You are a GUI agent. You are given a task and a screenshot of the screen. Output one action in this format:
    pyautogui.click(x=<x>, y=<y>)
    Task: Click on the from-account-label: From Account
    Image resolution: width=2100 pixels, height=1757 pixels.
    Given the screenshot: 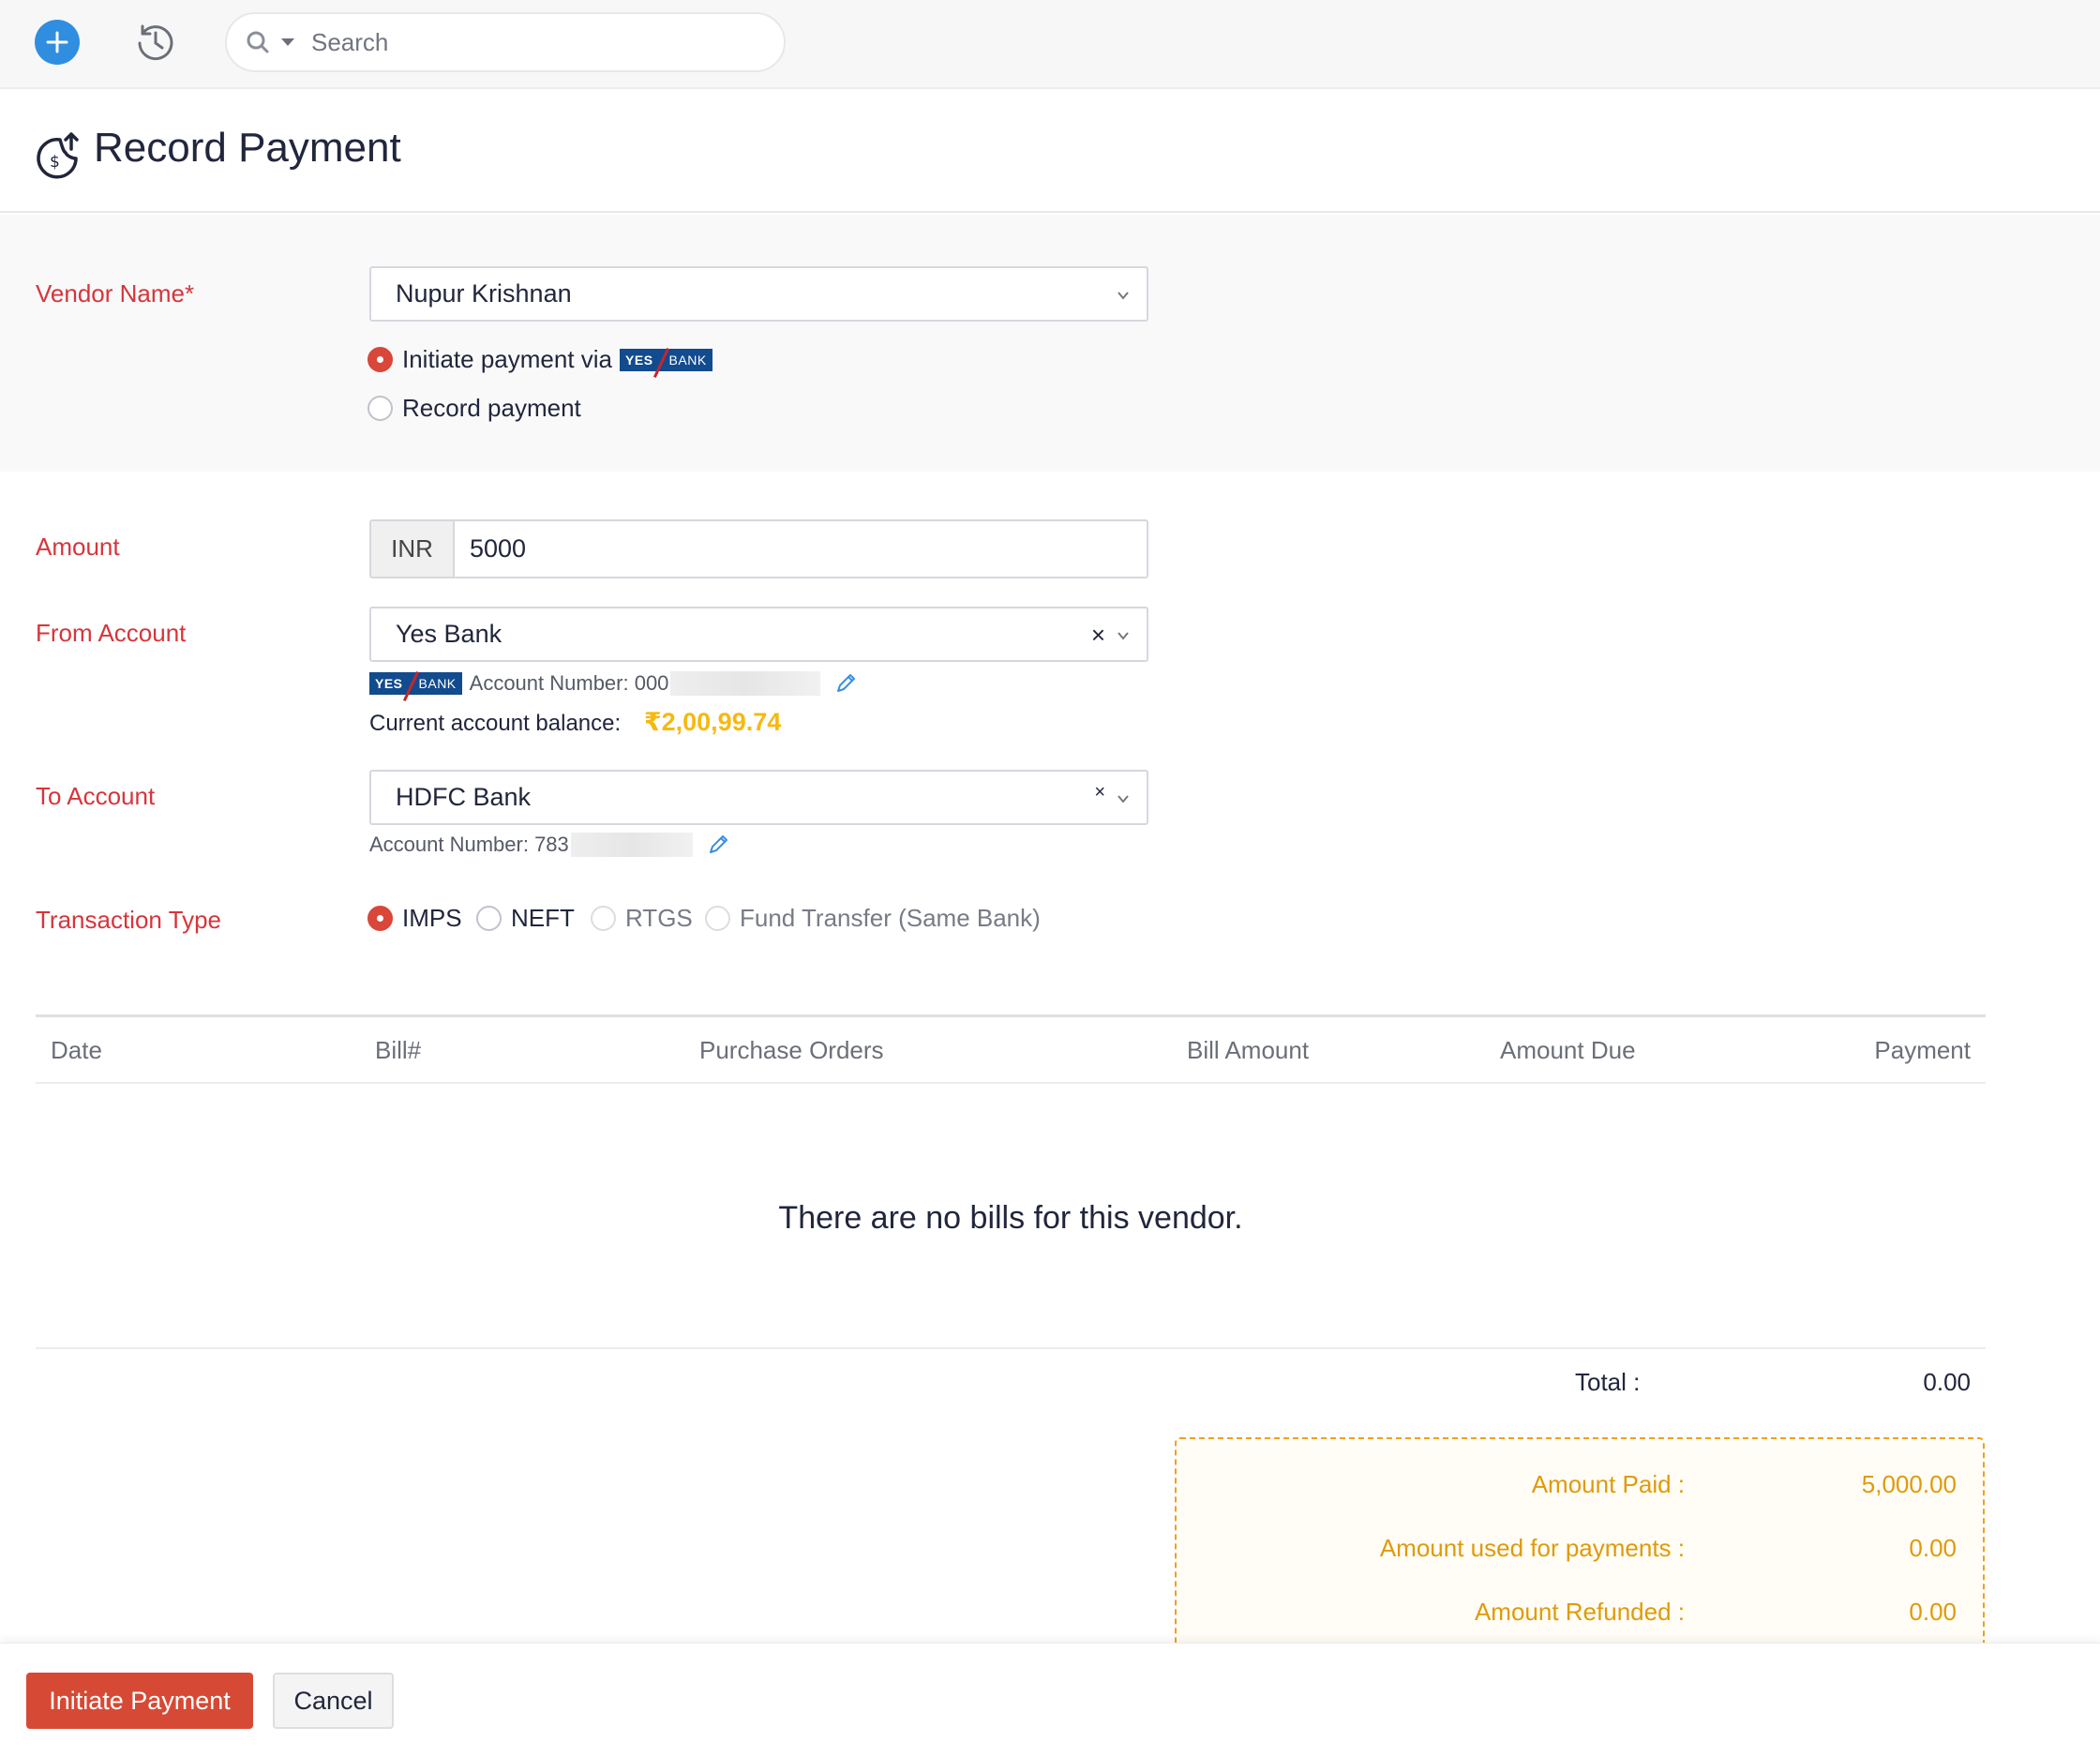 What is the action you would take?
    pyautogui.click(x=111, y=633)
    